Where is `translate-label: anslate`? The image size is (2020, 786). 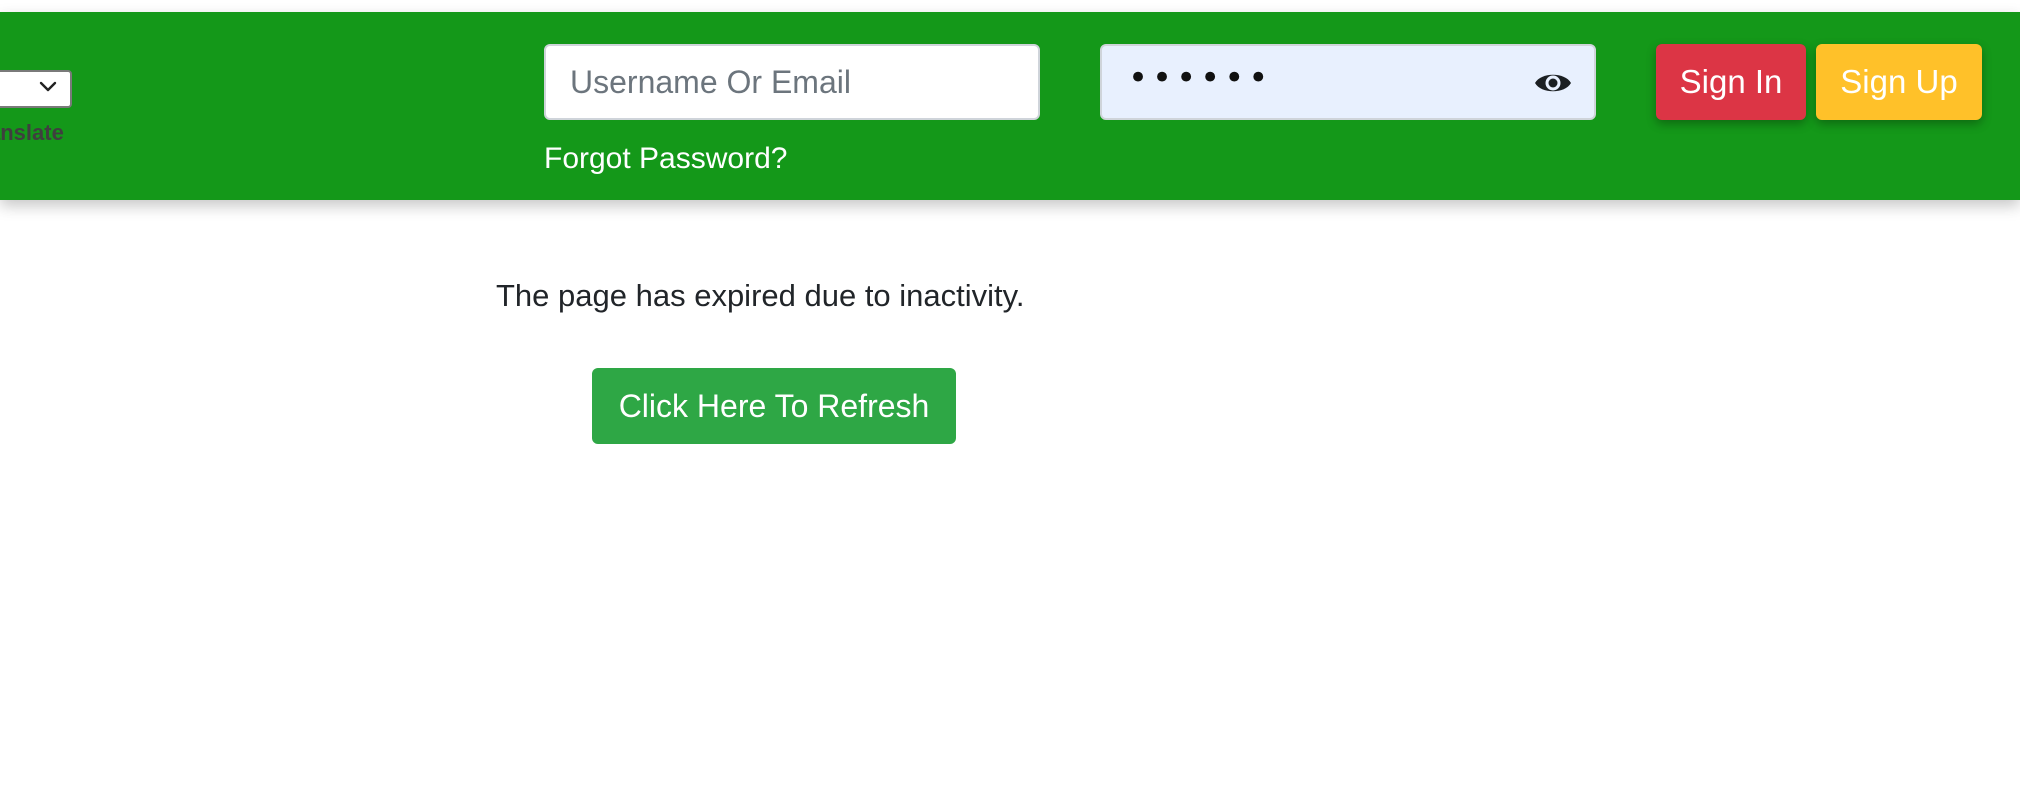 translate-label: anslate is located at coordinates (32, 132).